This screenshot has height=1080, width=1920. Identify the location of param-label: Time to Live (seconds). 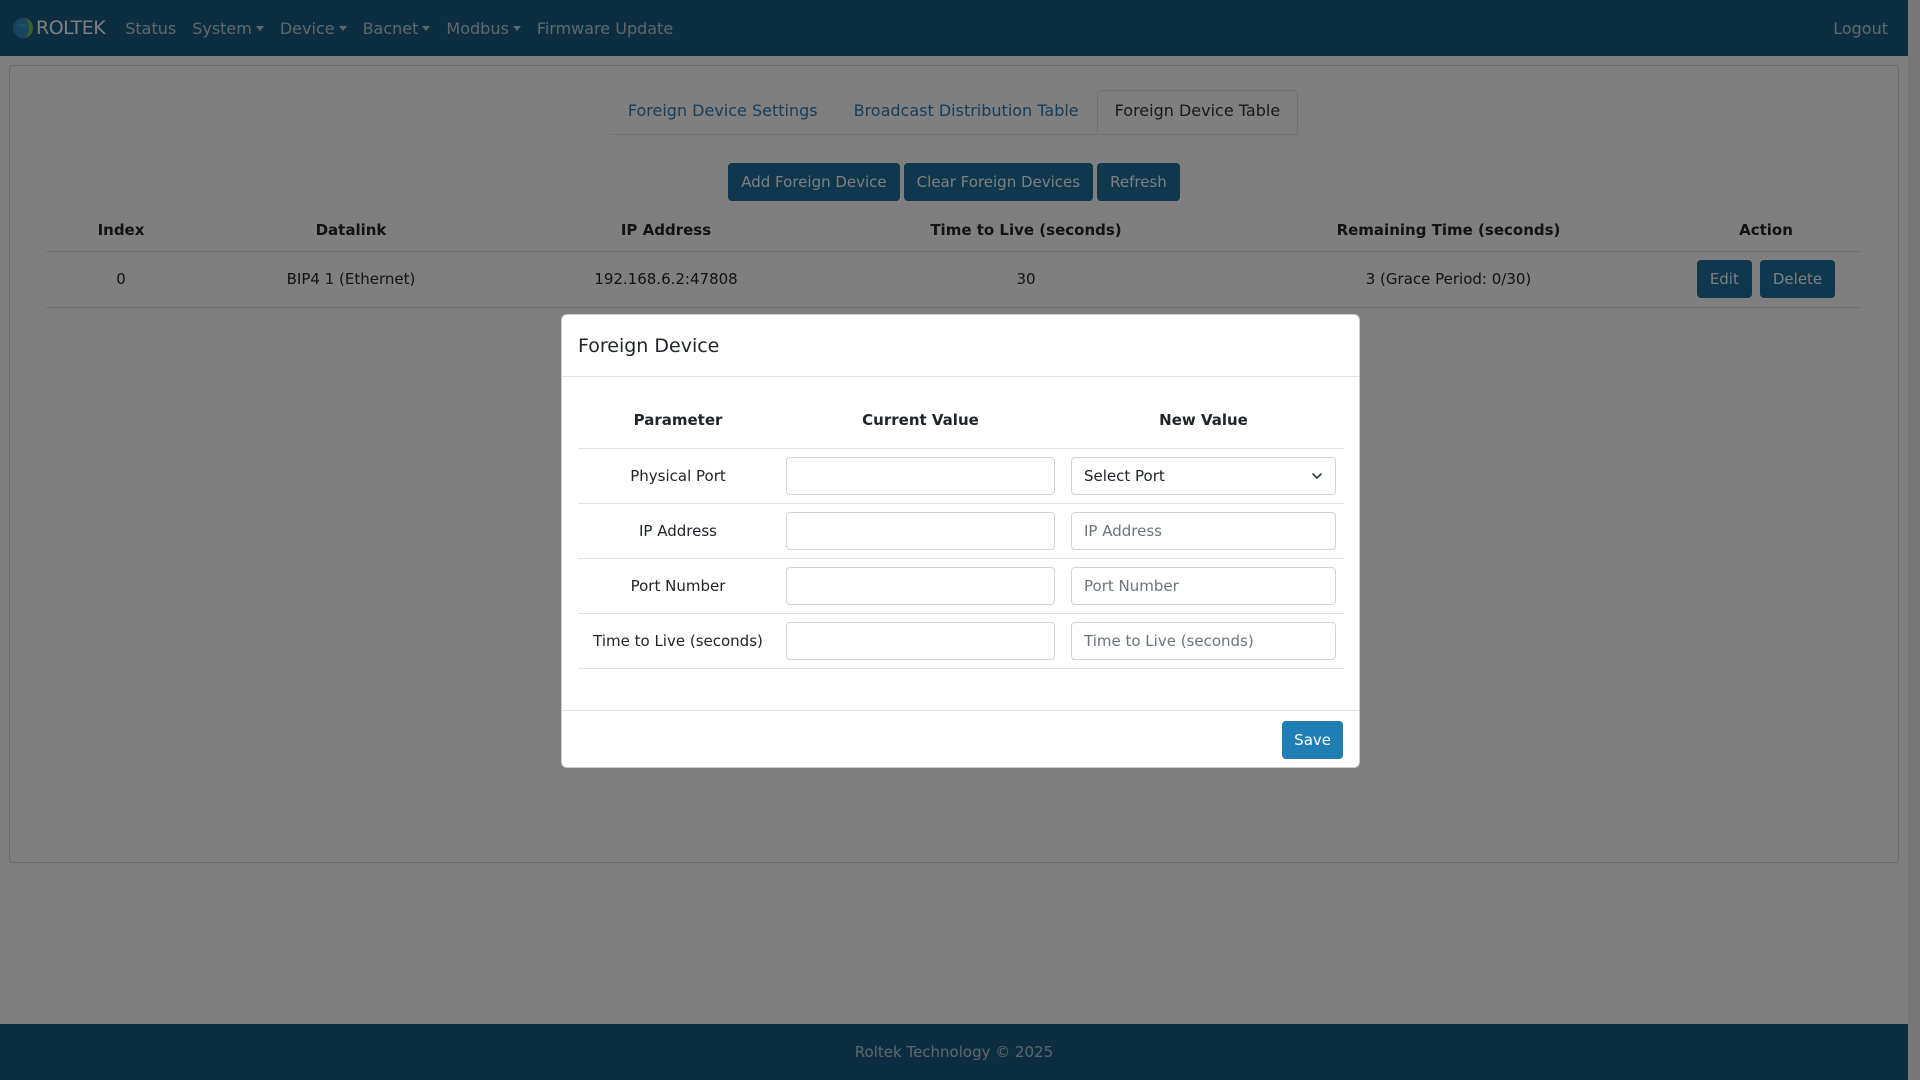
(678, 641).